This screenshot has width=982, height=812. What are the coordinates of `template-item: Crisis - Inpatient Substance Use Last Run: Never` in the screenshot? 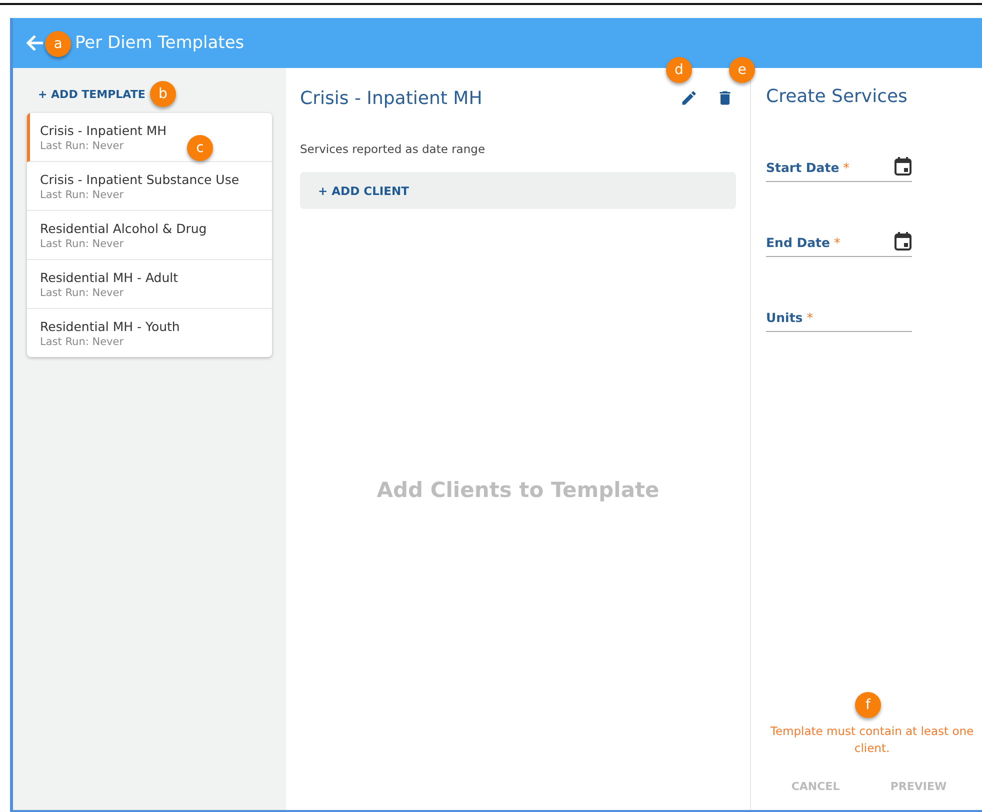 It's located at (149, 186).